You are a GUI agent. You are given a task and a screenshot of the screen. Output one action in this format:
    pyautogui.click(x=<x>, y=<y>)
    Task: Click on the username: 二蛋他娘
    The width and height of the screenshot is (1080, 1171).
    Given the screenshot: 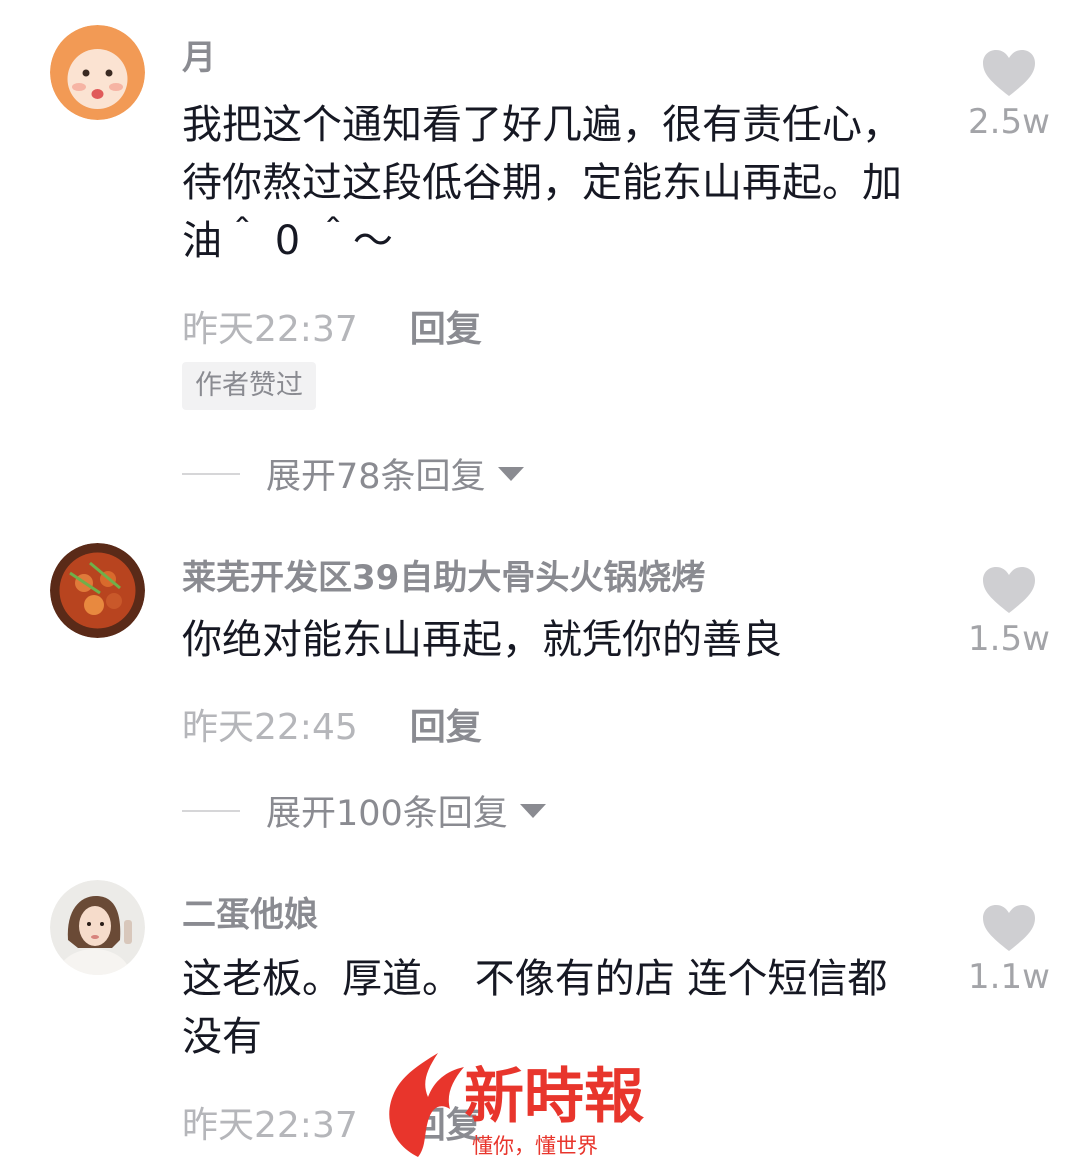 What is the action you would take?
    pyautogui.click(x=250, y=911)
    